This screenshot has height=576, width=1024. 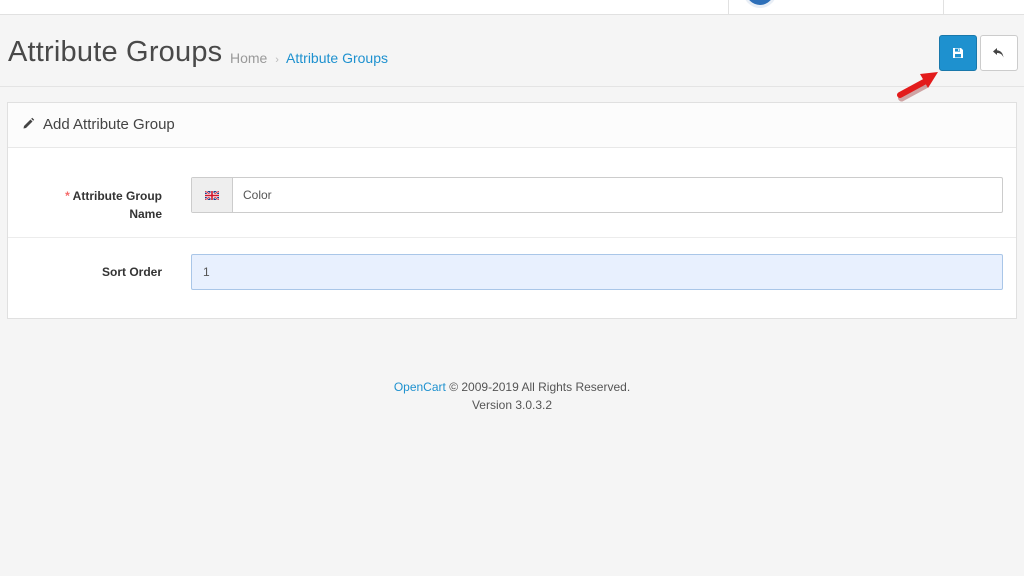 What do you see at coordinates (67, 196) in the screenshot?
I see `required-mark: *` at bounding box center [67, 196].